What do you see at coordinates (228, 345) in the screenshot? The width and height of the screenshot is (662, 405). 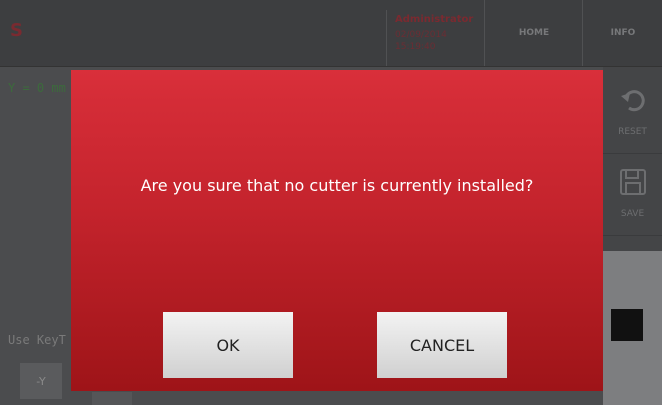 I see `ok-button: OK` at bounding box center [228, 345].